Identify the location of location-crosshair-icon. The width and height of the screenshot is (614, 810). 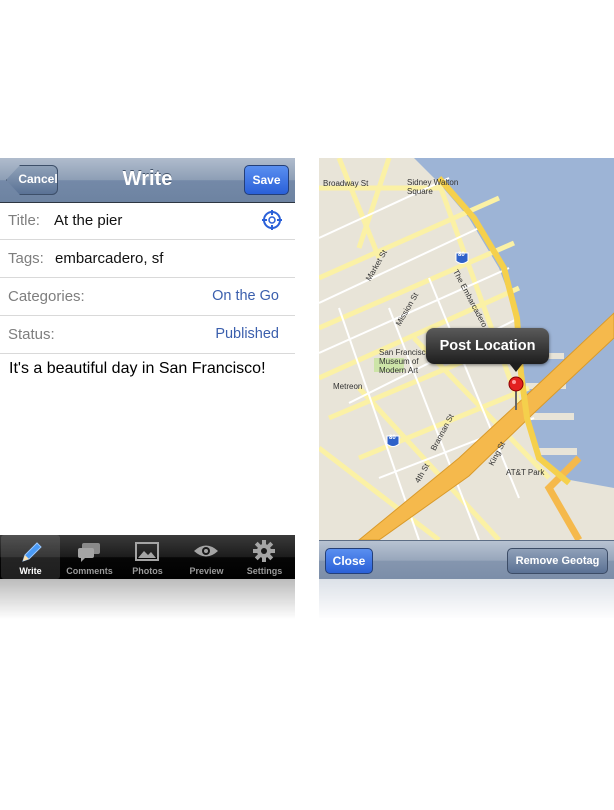
(272, 220).